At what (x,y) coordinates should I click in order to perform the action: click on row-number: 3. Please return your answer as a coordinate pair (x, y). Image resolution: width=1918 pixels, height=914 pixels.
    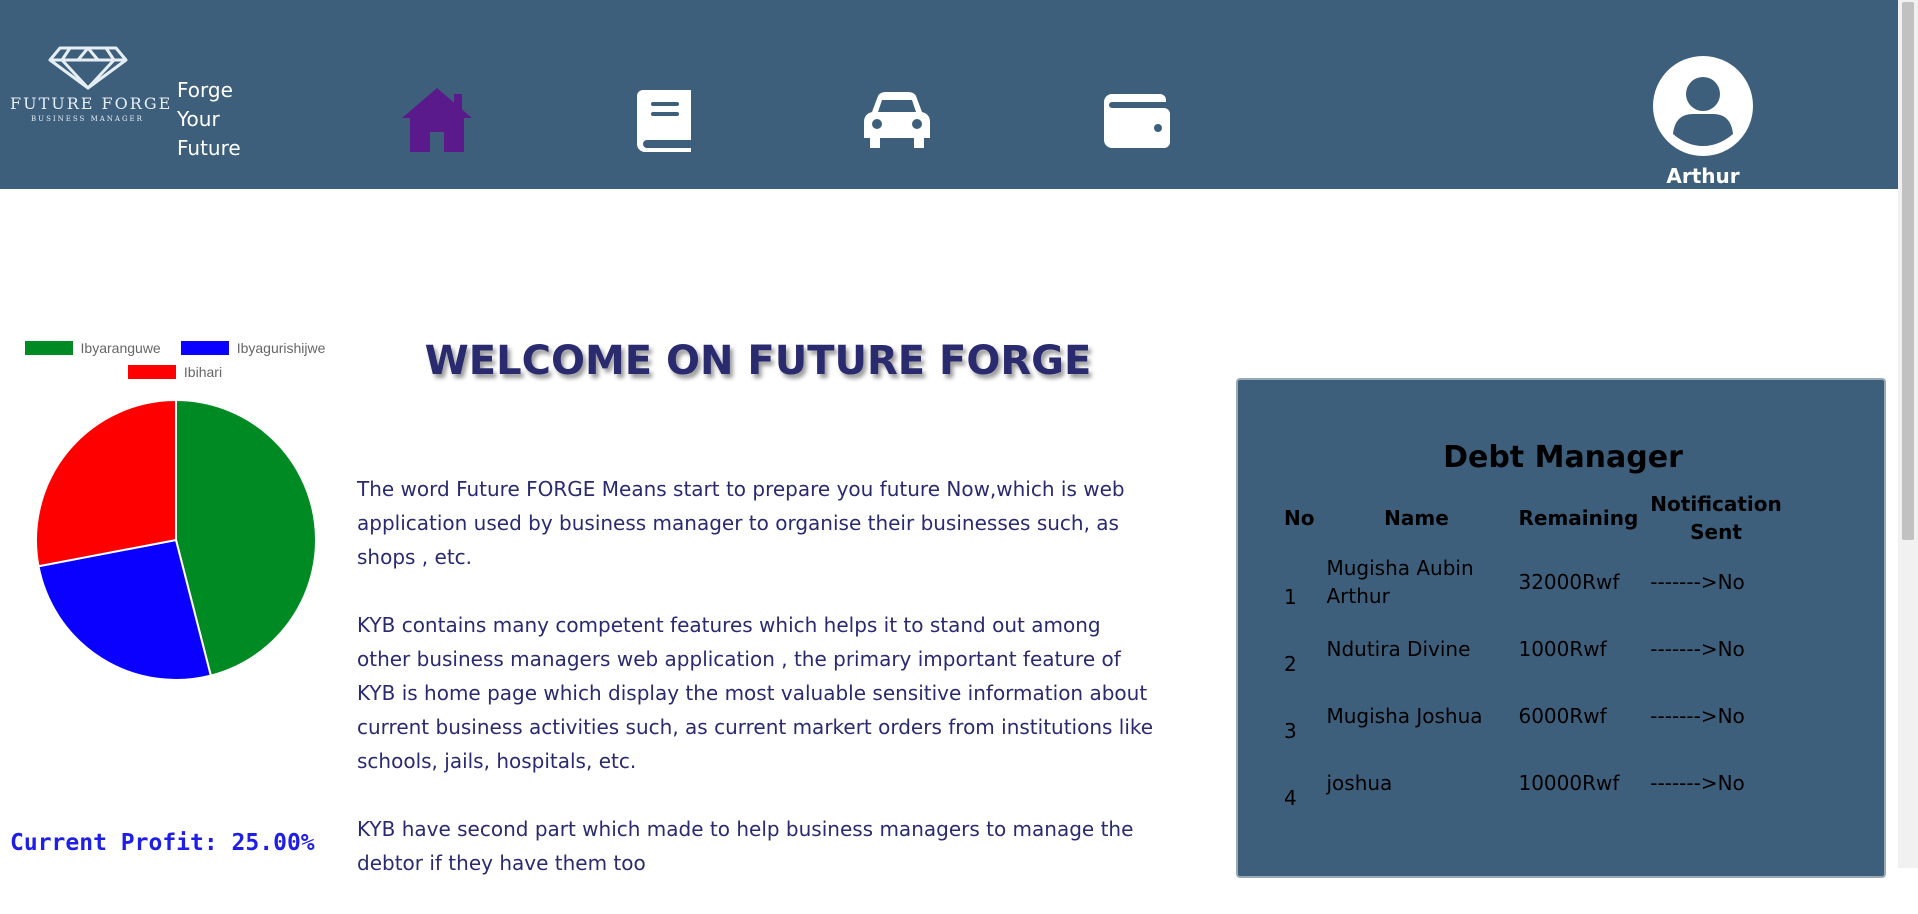
    Looking at the image, I should click on (1290, 731).